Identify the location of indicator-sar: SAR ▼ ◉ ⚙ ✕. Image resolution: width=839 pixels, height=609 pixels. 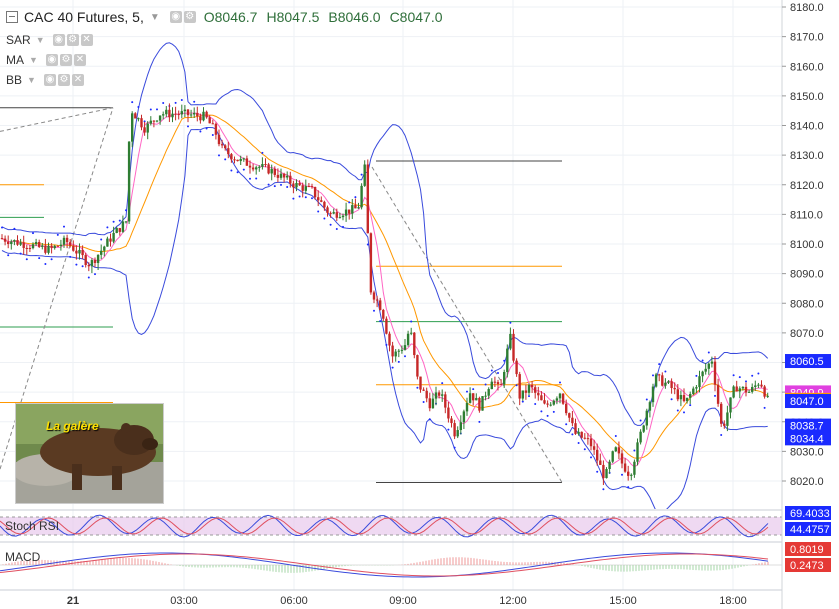
(53, 40).